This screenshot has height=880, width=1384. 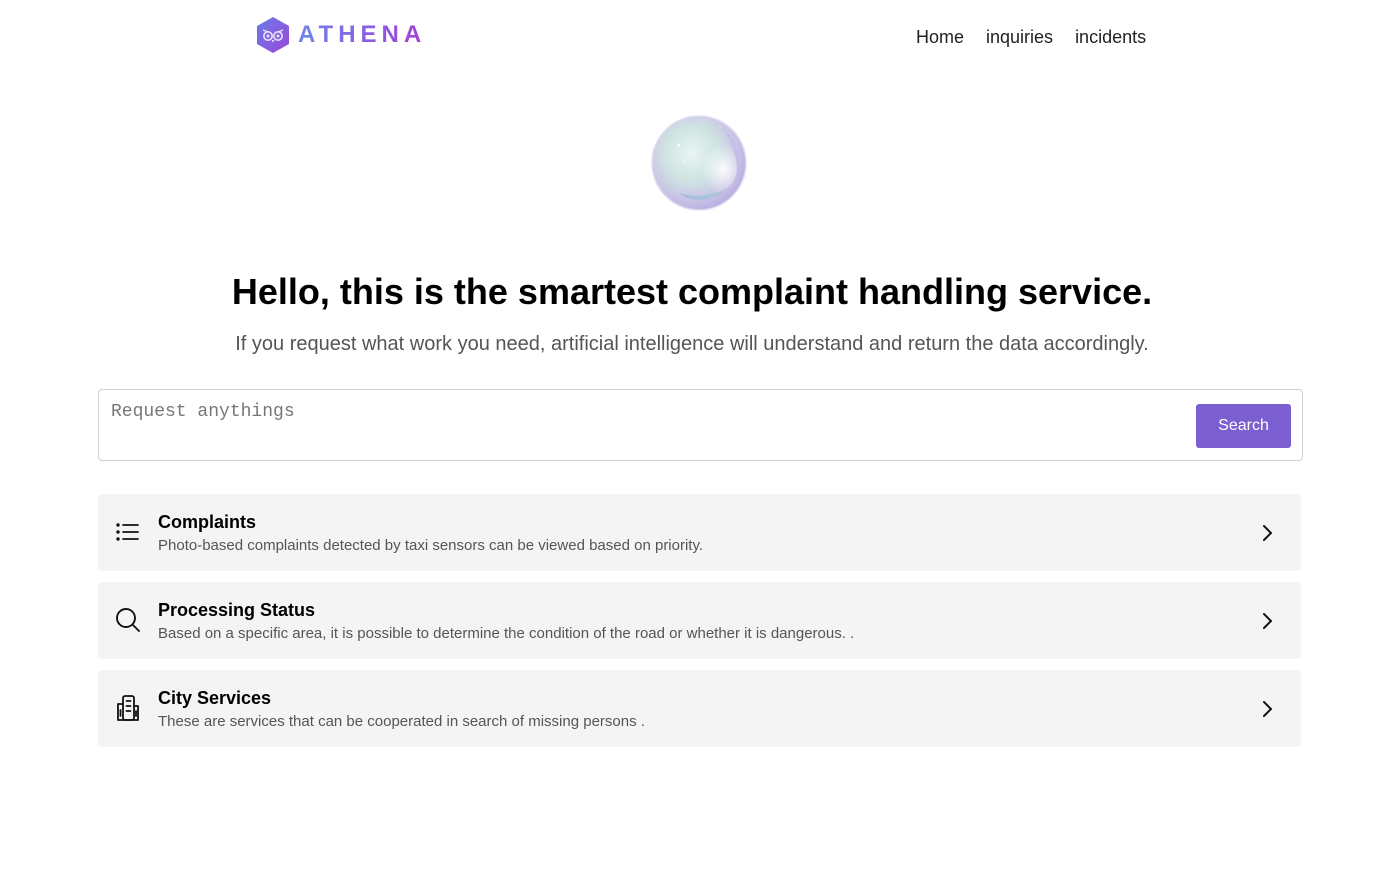 I want to click on brand-name: ATHENA, so click(x=362, y=35).